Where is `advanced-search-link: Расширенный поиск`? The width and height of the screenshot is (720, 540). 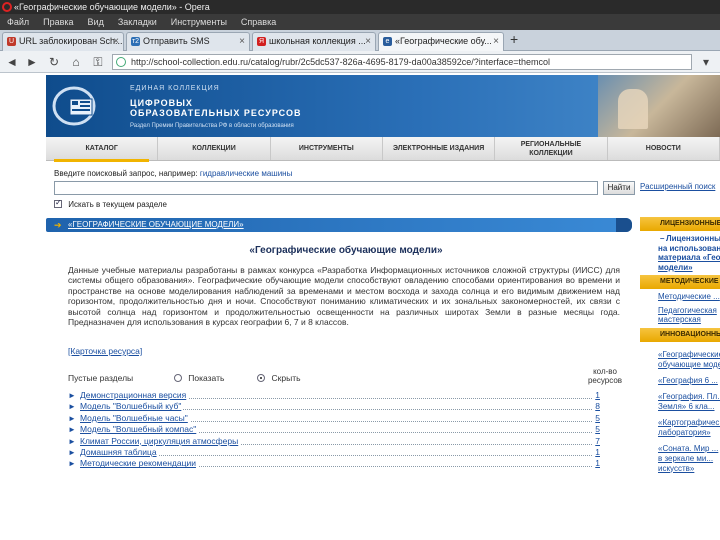 advanced-search-link: Расширенный поиск is located at coordinates (677, 186).